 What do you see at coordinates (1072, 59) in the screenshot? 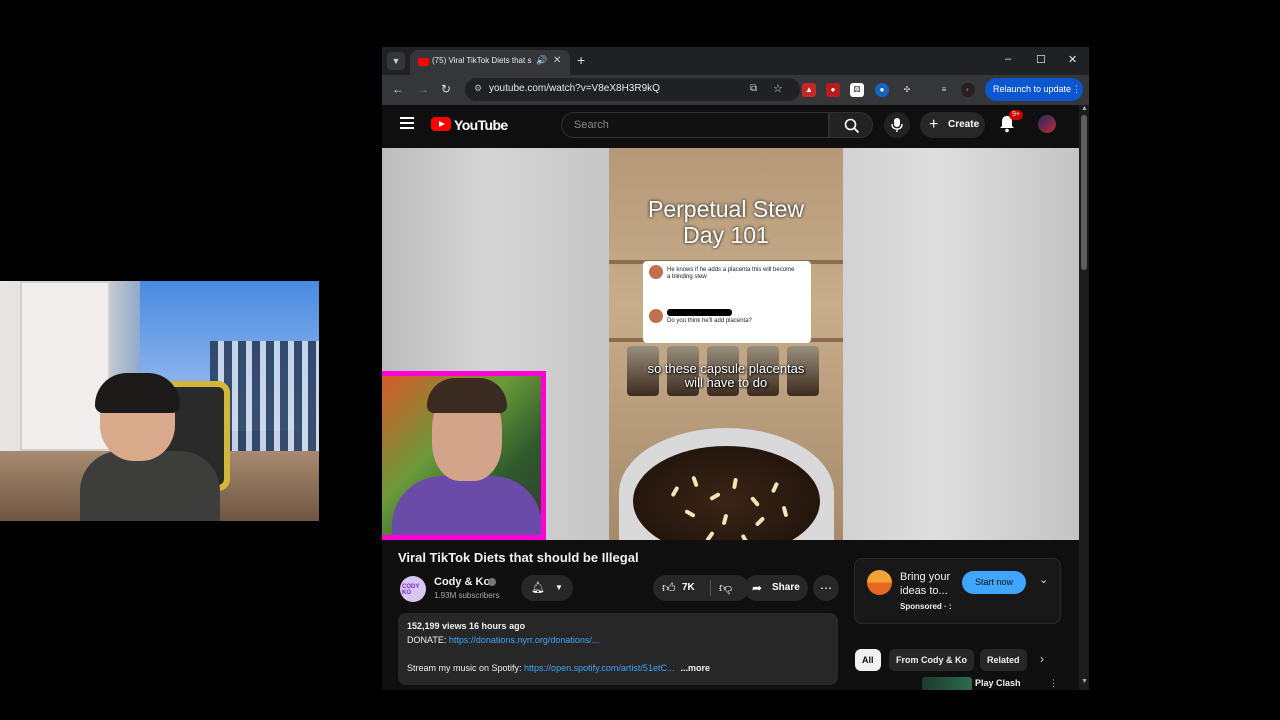
I see `close-window-button: ✕` at bounding box center [1072, 59].